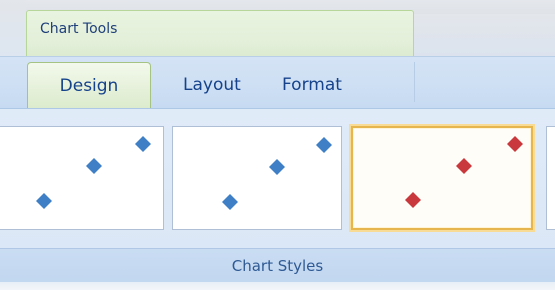 This screenshot has height=290, width=555. I want to click on chart-style-thumbnail-4-edge, so click(550, 178).